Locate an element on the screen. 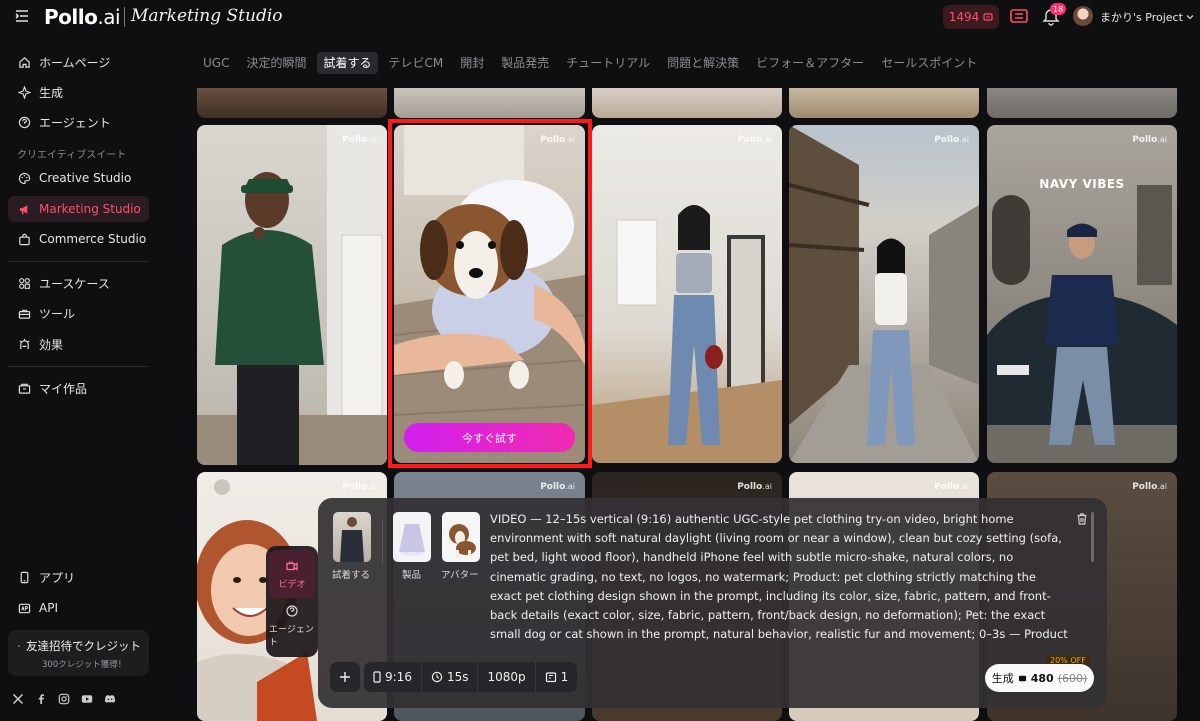 Image resolution: width=1200 pixels, height=721 pixels. template-card-pet-try-on: Pollo.ai is located at coordinates (489, 294).